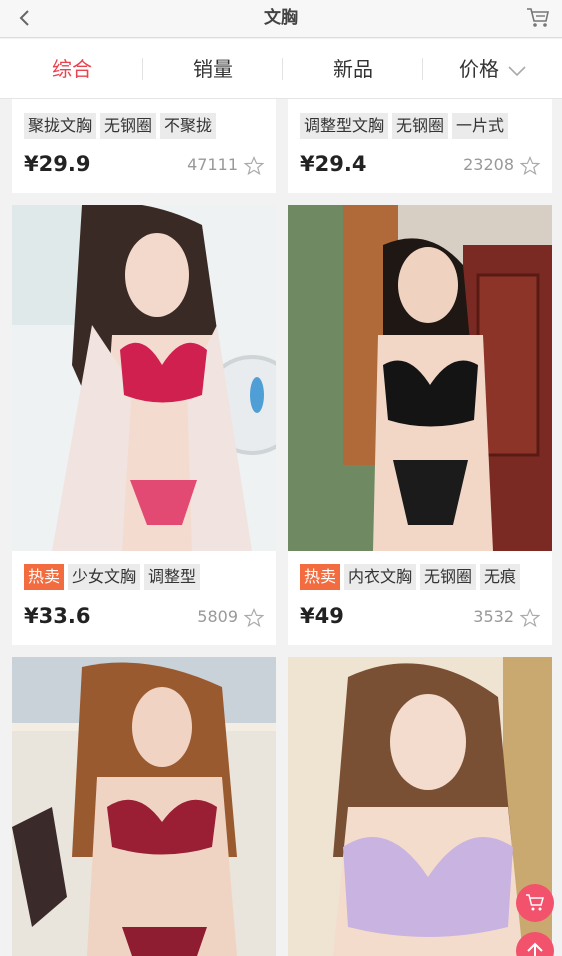 The height and width of the screenshot is (956, 562). Describe the element at coordinates (213, 69) in the screenshot. I see `tab-sales: 销量` at that location.